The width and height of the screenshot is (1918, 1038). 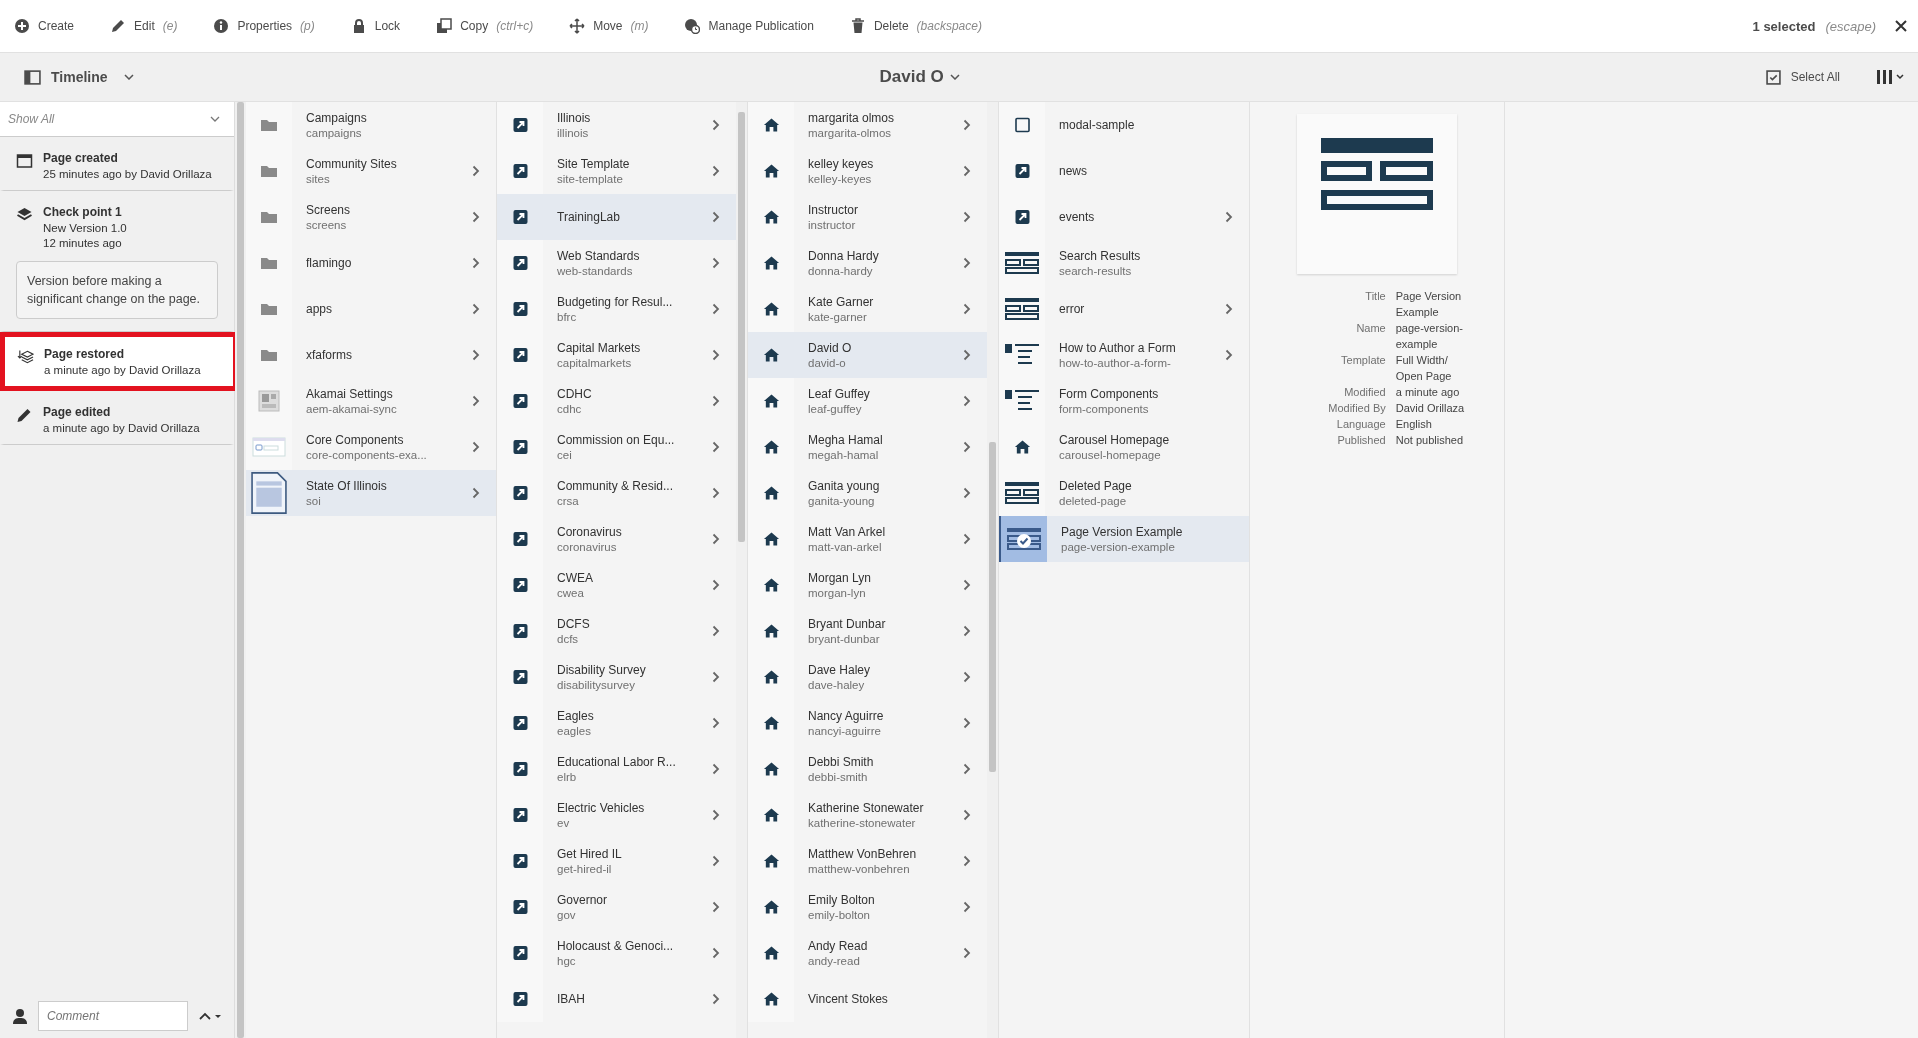 What do you see at coordinates (371, 263) in the screenshot?
I see `column-item: flamingo` at bounding box center [371, 263].